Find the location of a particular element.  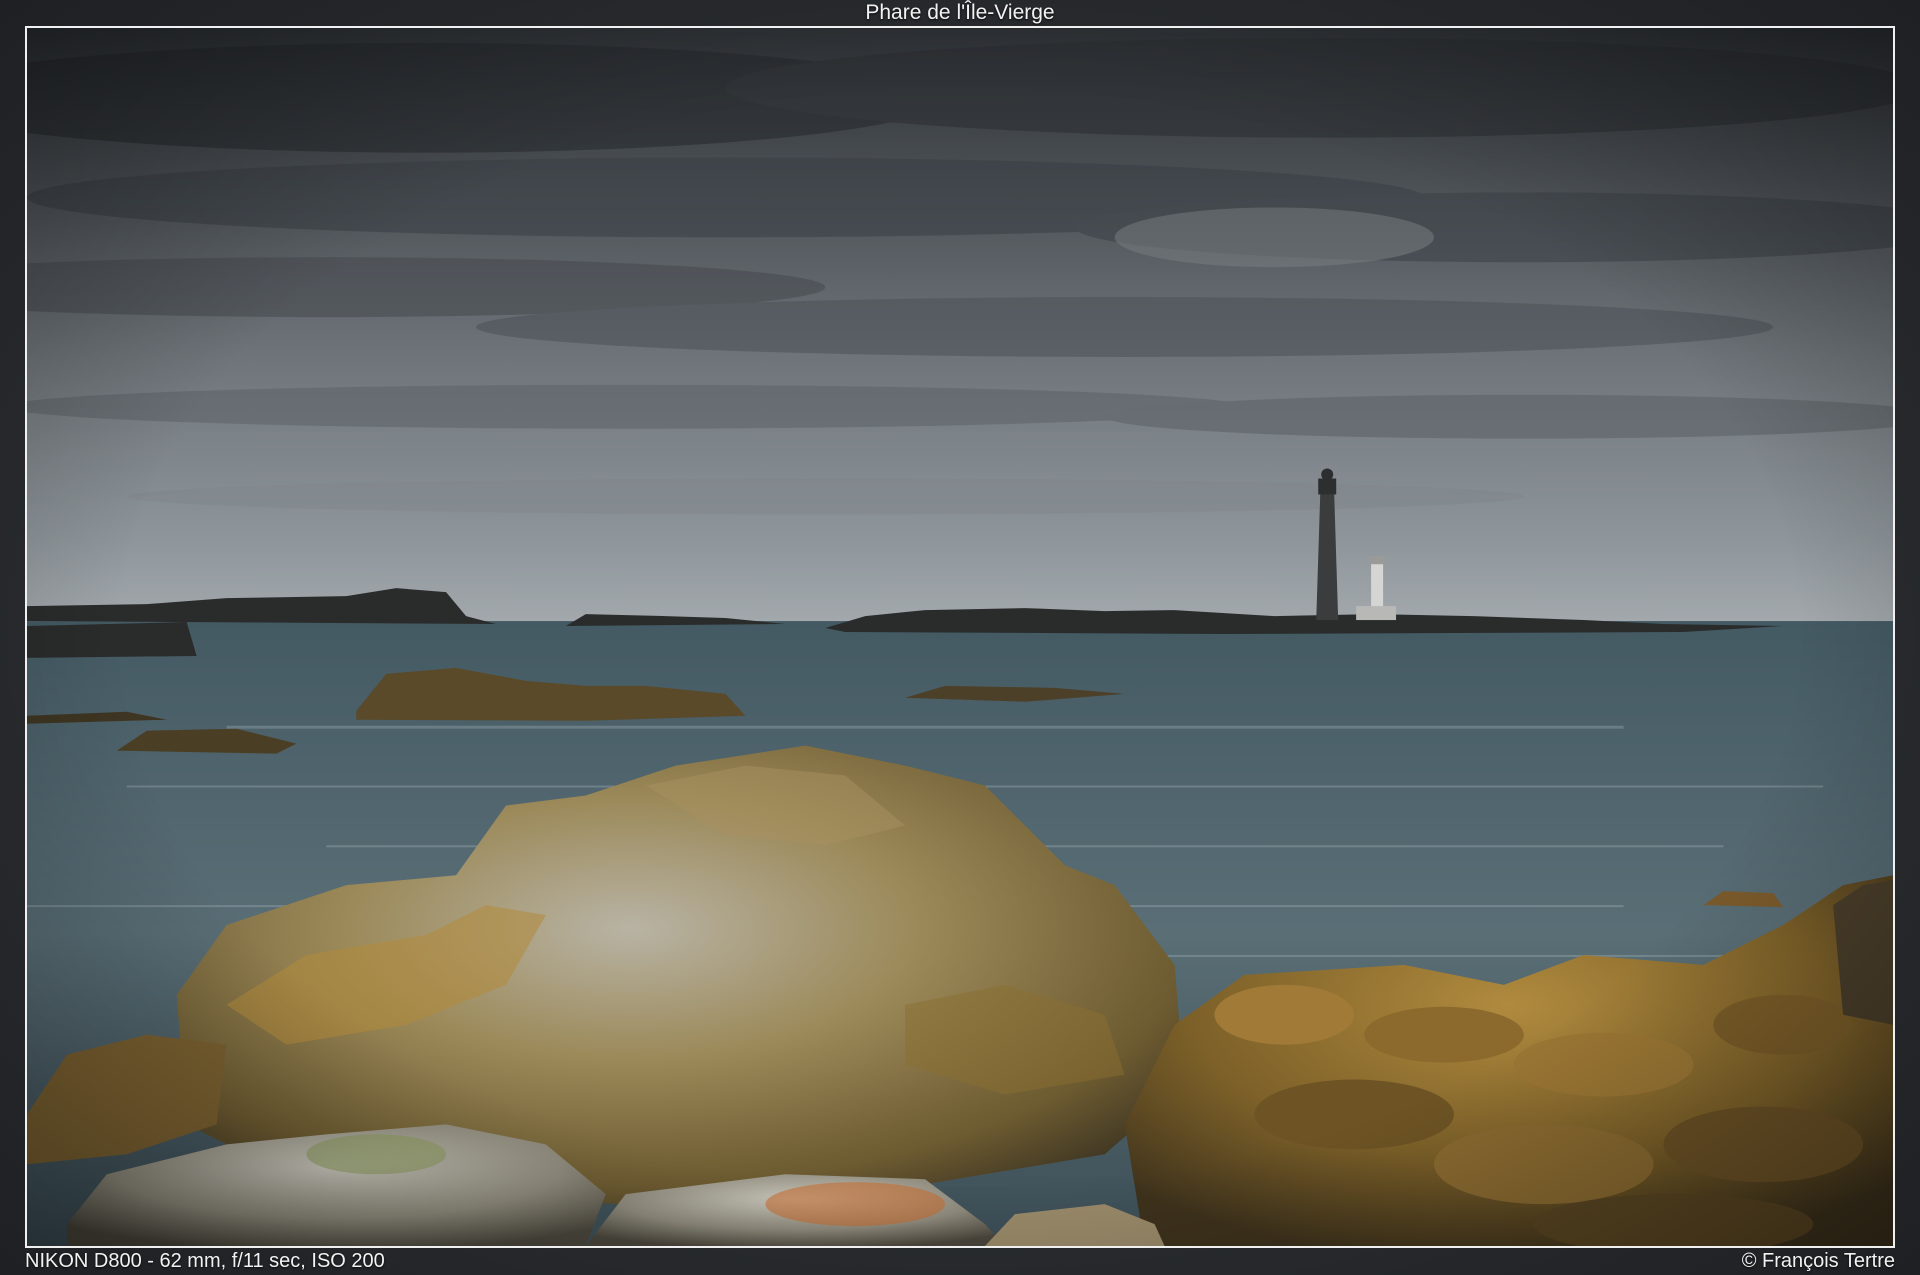

copyright-caption: © François Tertre is located at coordinates (1818, 1261).